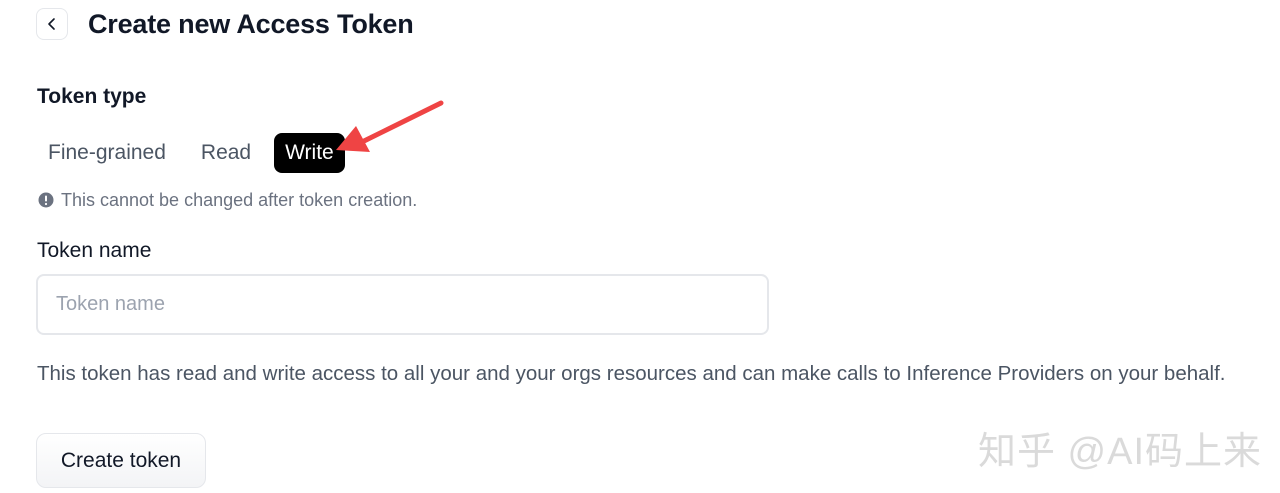 Image resolution: width=1280 pixels, height=493 pixels. Describe the element at coordinates (107, 153) in the screenshot. I see `token-type-fine-grained: Fine-grained` at that location.